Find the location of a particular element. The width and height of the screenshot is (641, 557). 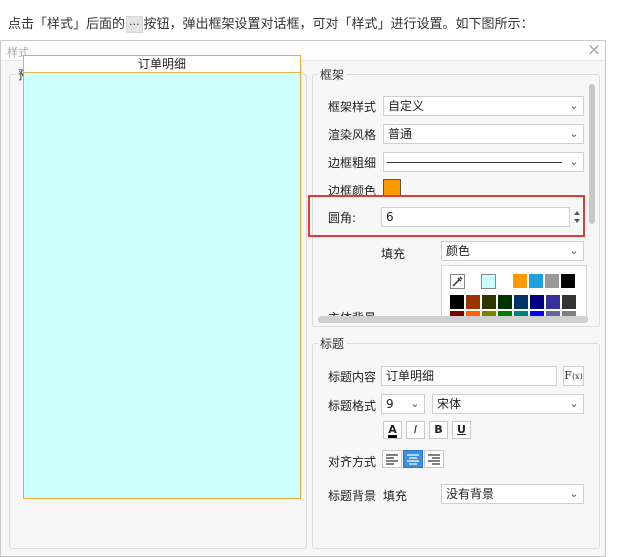

align-center-button is located at coordinates (413, 459).